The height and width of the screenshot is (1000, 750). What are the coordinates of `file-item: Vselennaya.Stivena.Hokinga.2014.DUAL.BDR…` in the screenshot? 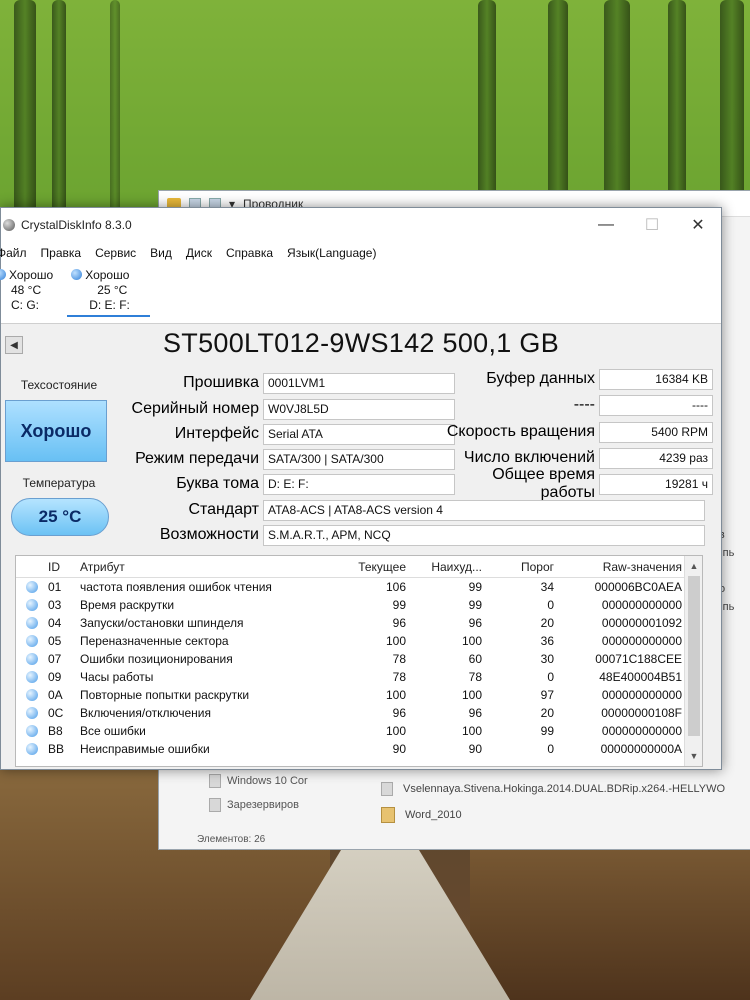 It's located at (565, 789).